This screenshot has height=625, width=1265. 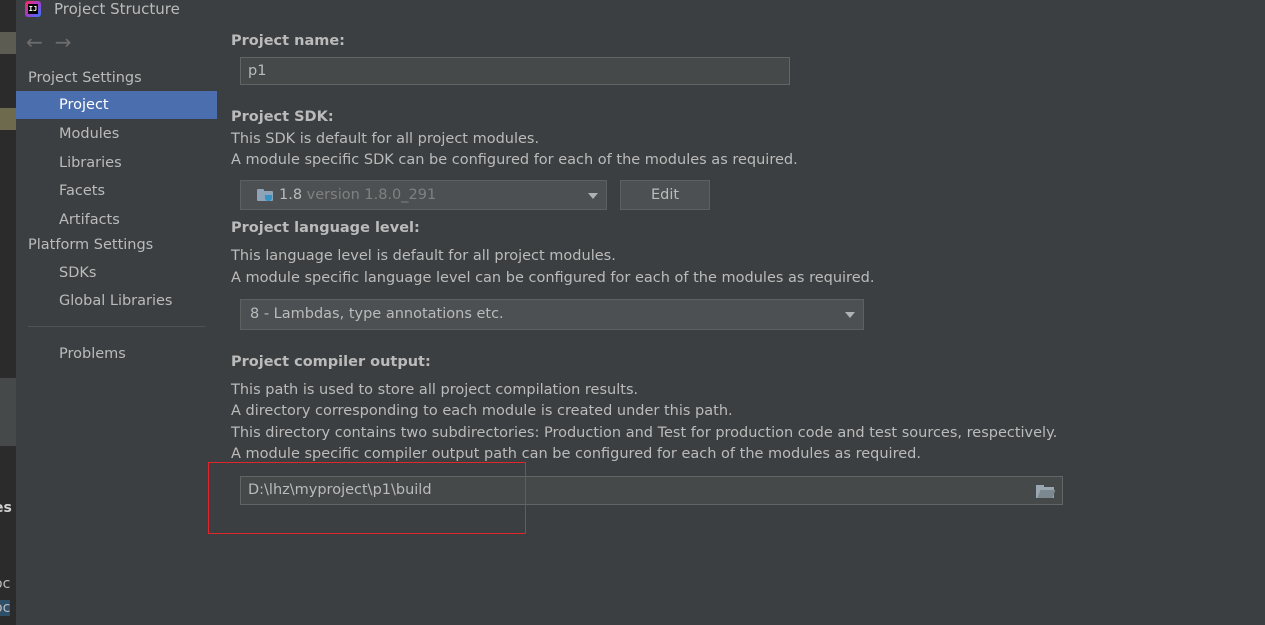 I want to click on compiler-output-label: Project compiler output:, so click(x=331, y=362).